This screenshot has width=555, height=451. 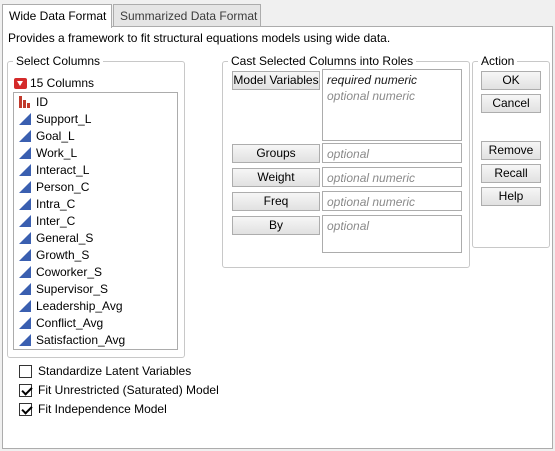 What do you see at coordinates (57, 152) in the screenshot?
I see `column-name: Work_L` at bounding box center [57, 152].